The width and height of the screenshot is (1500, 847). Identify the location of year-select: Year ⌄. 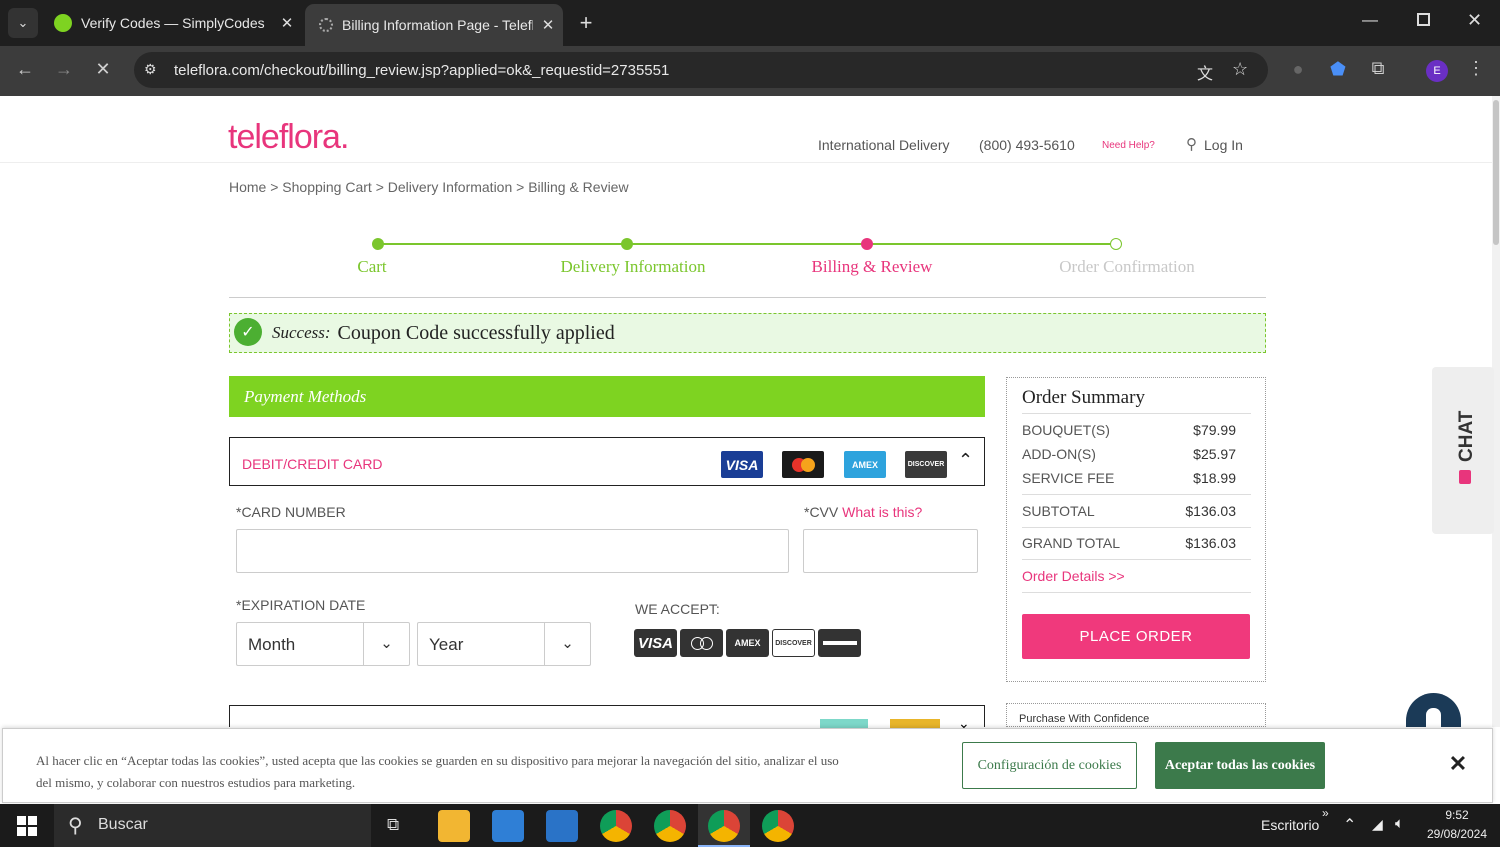
(504, 644).